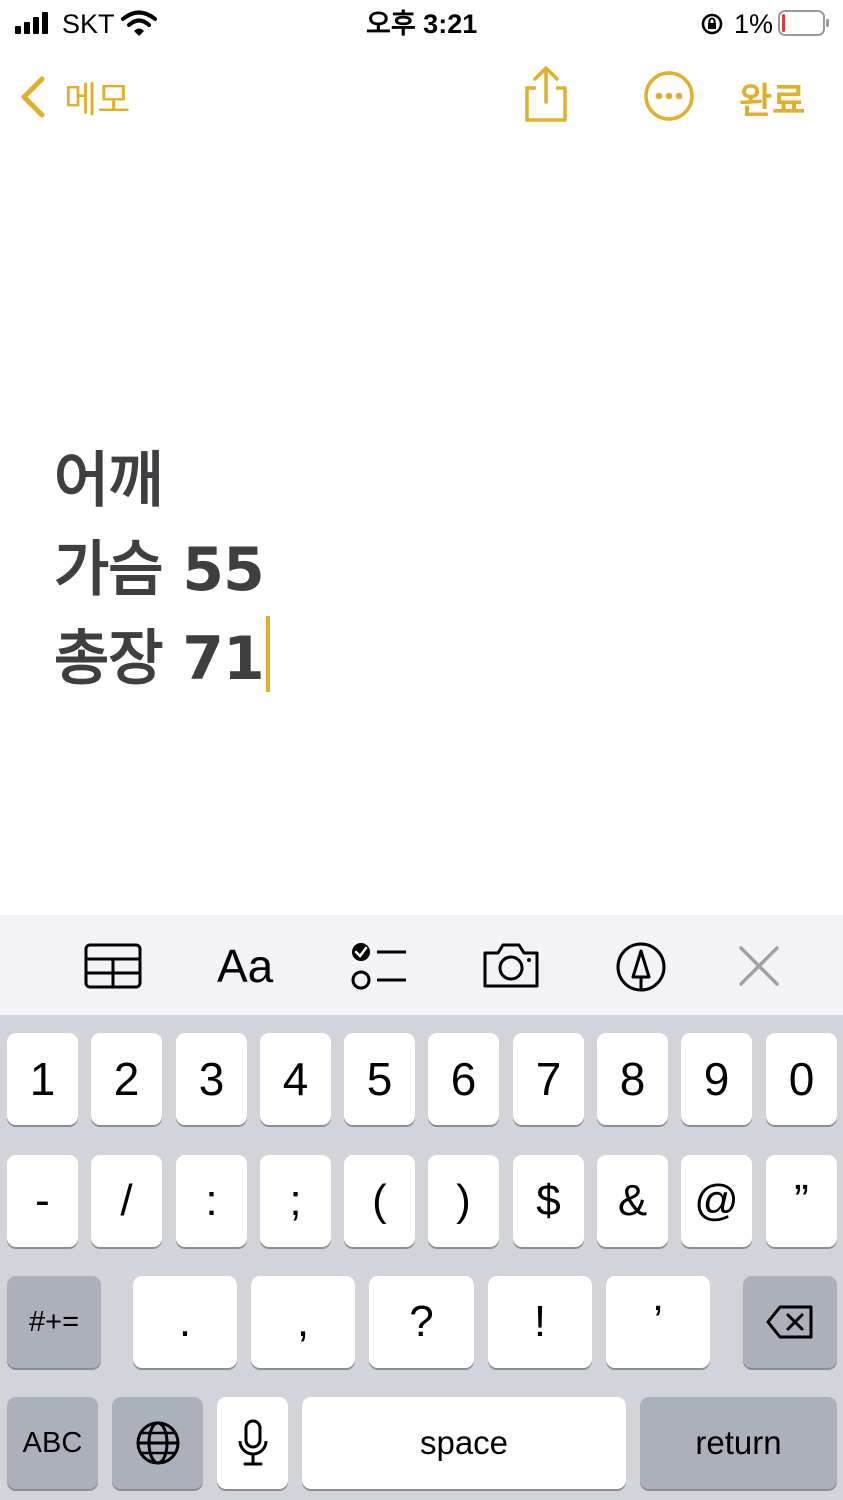  Describe the element at coordinates (245, 966) in the screenshot. I see `format-icon: Aa` at that location.